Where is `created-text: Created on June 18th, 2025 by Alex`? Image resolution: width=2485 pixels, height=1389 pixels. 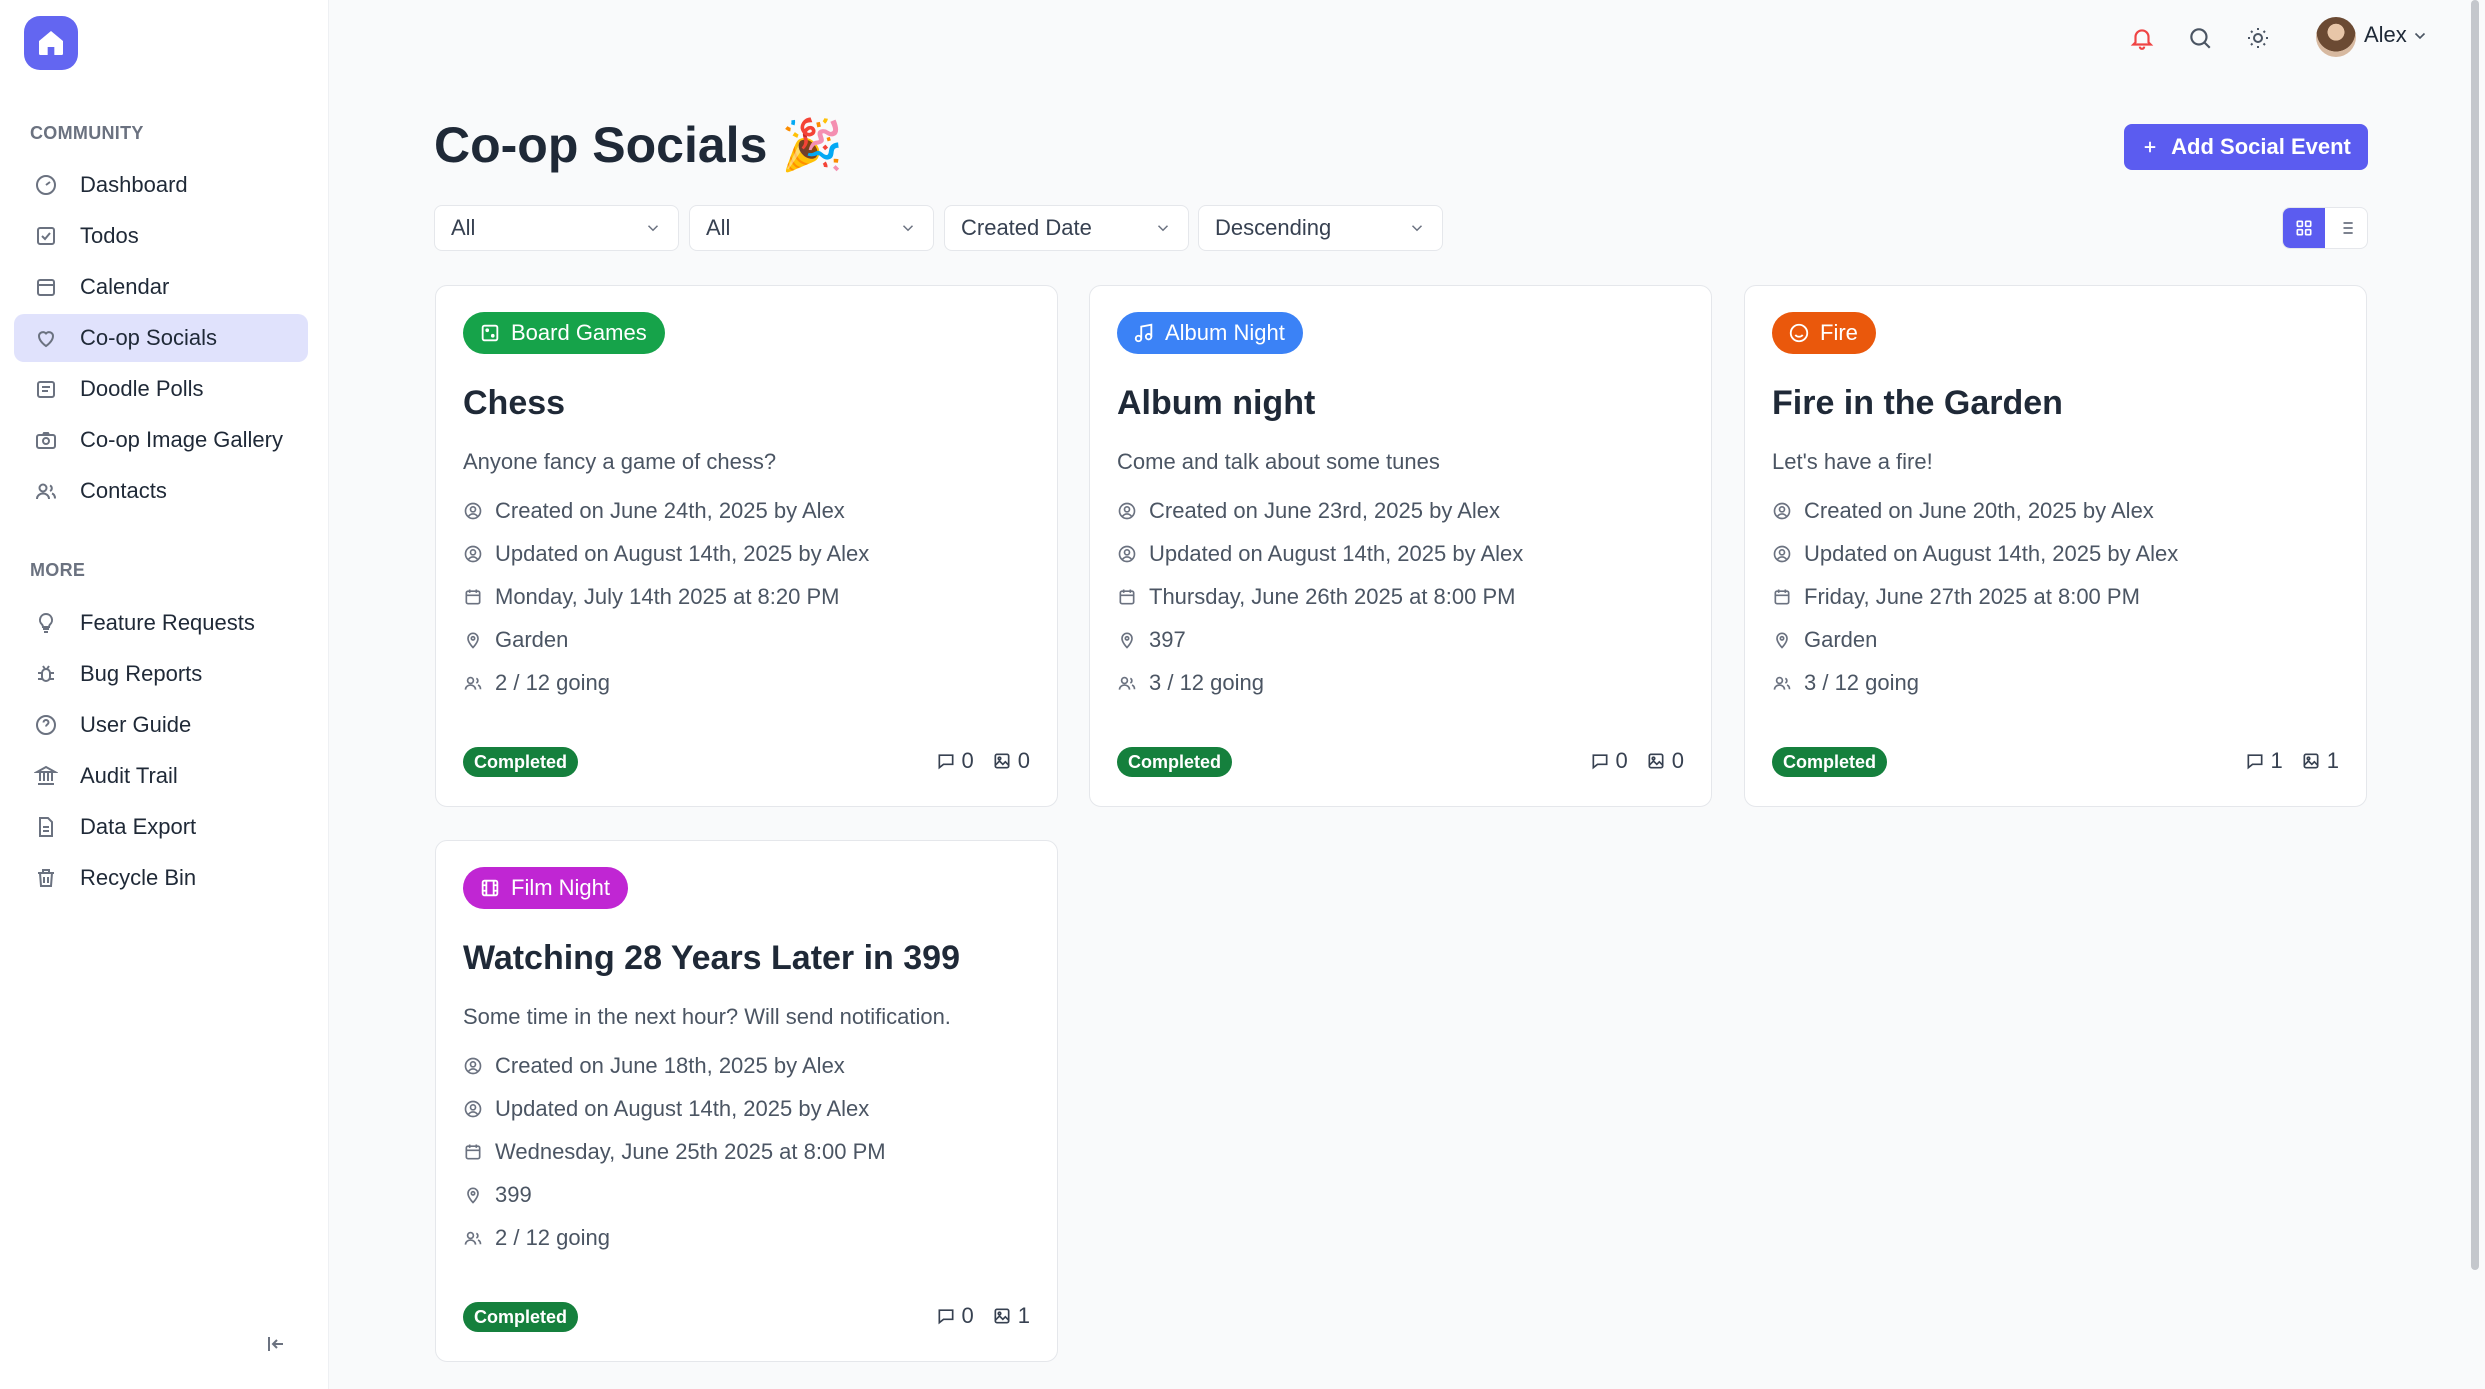 created-text: Created on June 18th, 2025 by Alex is located at coordinates (670, 1065).